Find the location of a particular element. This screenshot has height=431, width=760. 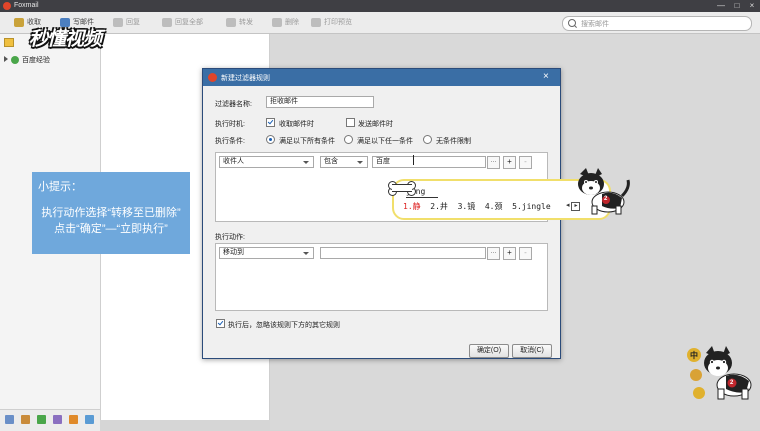

ime-candidate-3: 3.镜 is located at coordinates (467, 206).